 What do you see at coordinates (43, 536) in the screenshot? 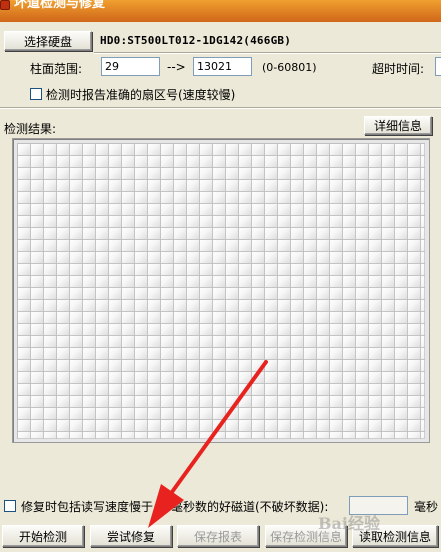
I see `start-scan-button: 开始检测` at bounding box center [43, 536].